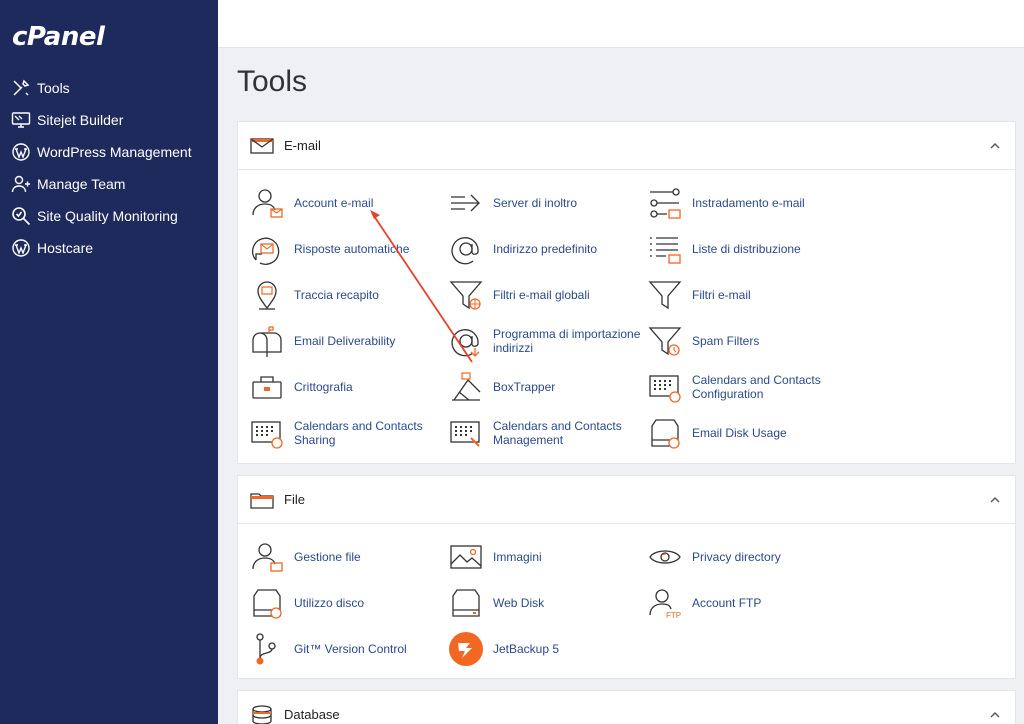 The image size is (1024, 724). Describe the element at coordinates (466, 649) in the screenshot. I see `jetbackup-logo-icon` at that location.